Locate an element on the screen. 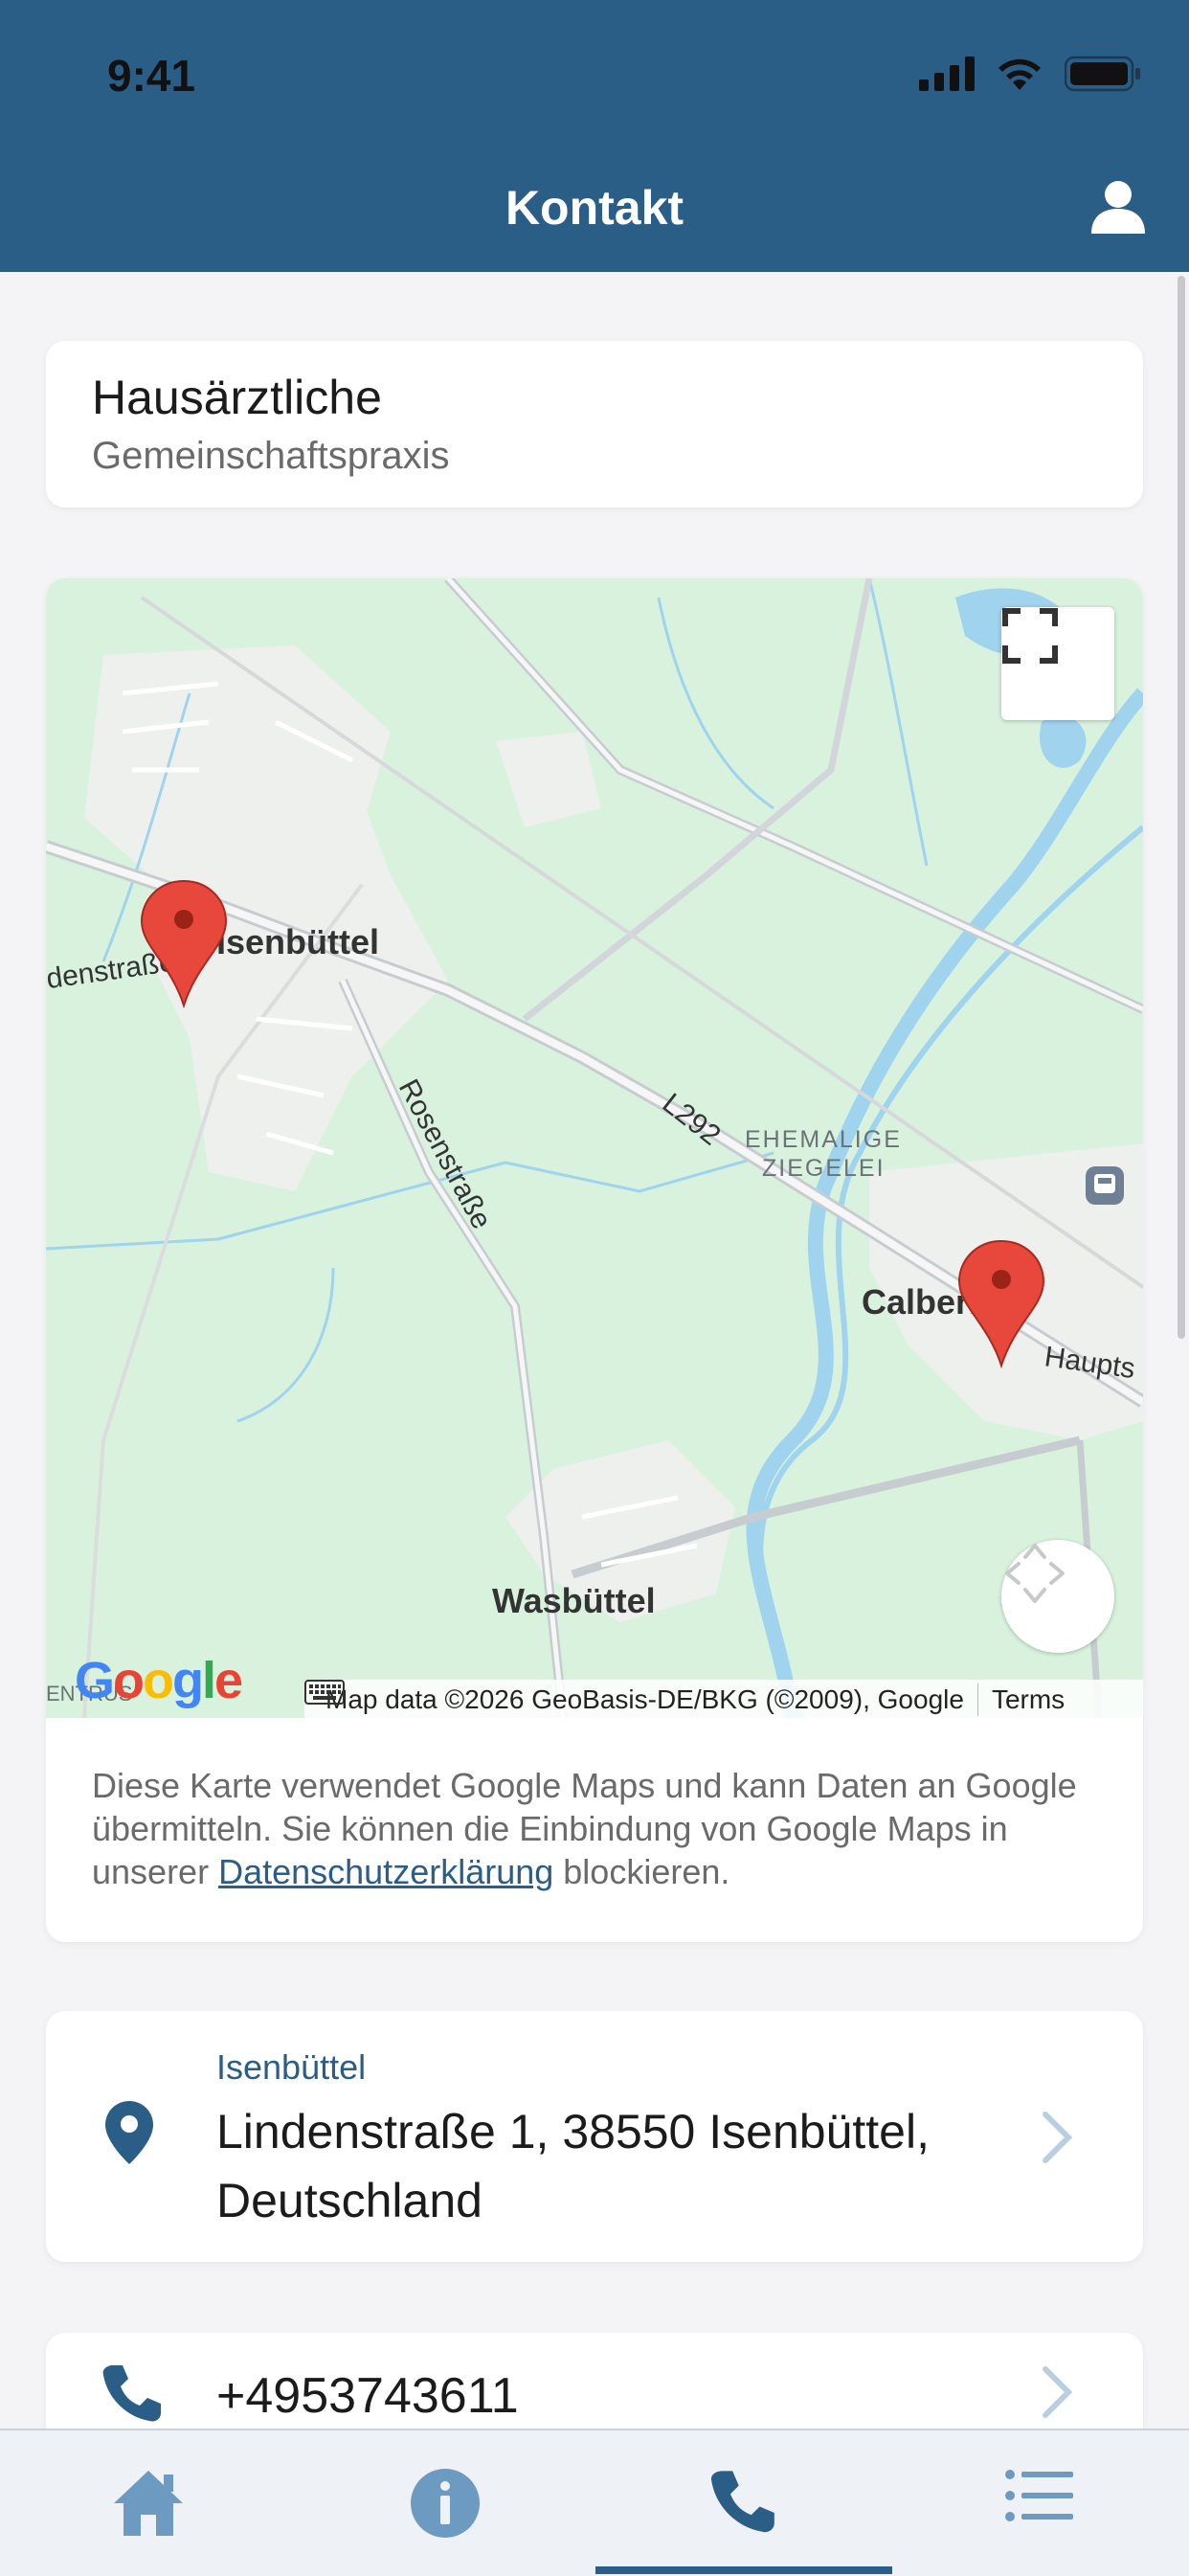 The image size is (1189, 2576). practice-subtitle: Gemeinschaftspraxis is located at coordinates (271, 456).